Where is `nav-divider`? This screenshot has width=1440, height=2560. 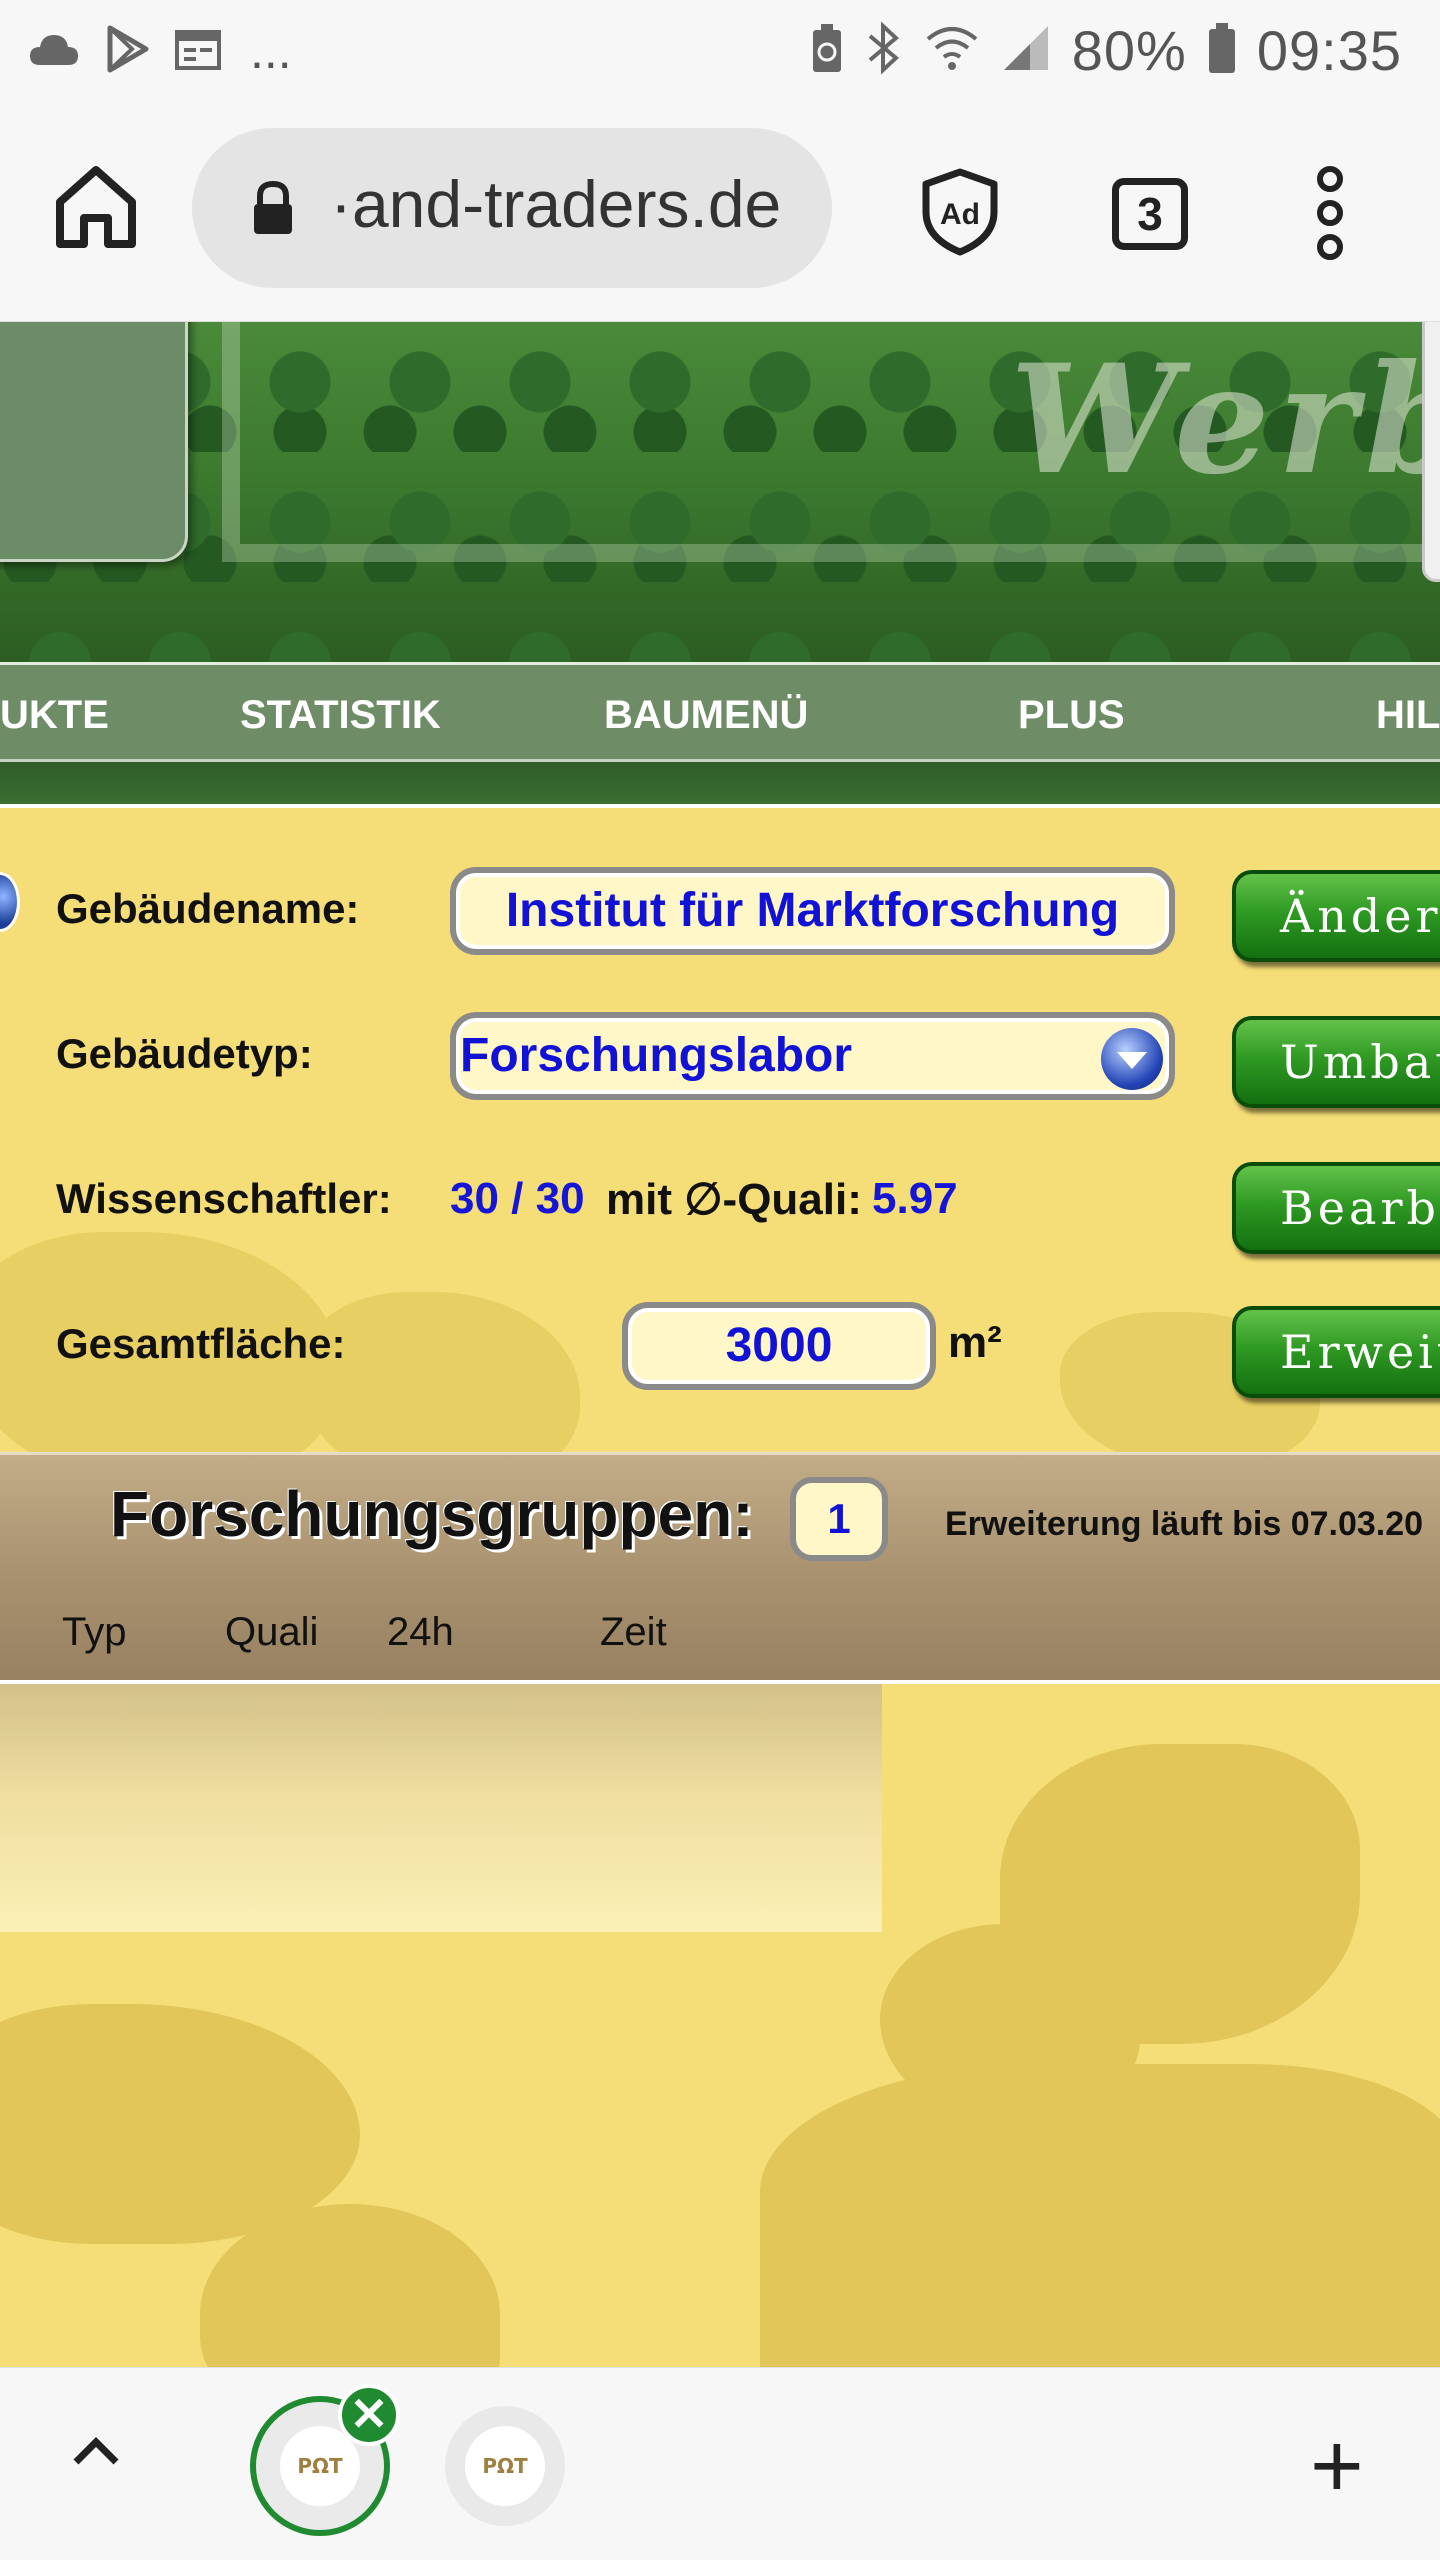
nav-divider is located at coordinates (720, 785).